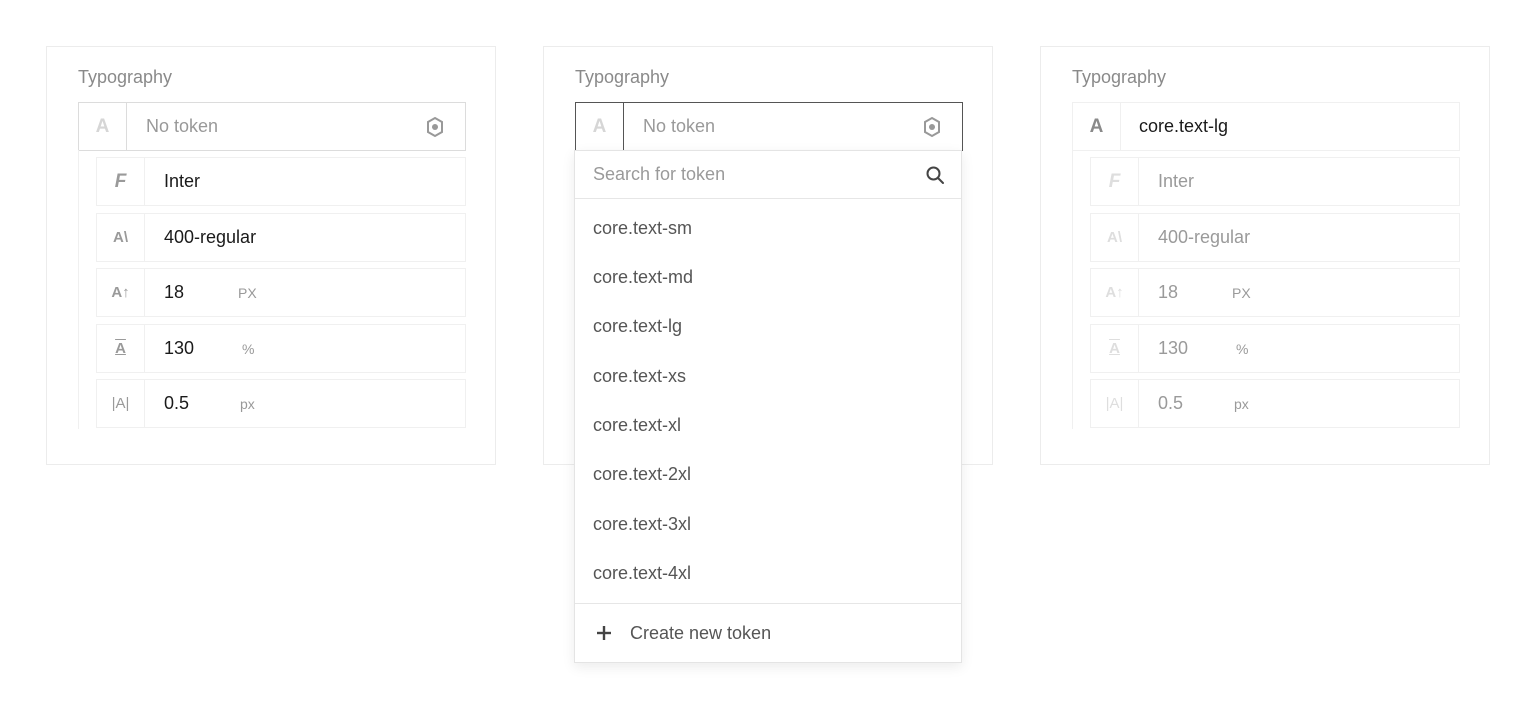 Image resolution: width=1536 pixels, height=727 pixels. Describe the element at coordinates (935, 175) in the screenshot. I see `search-icon` at that location.